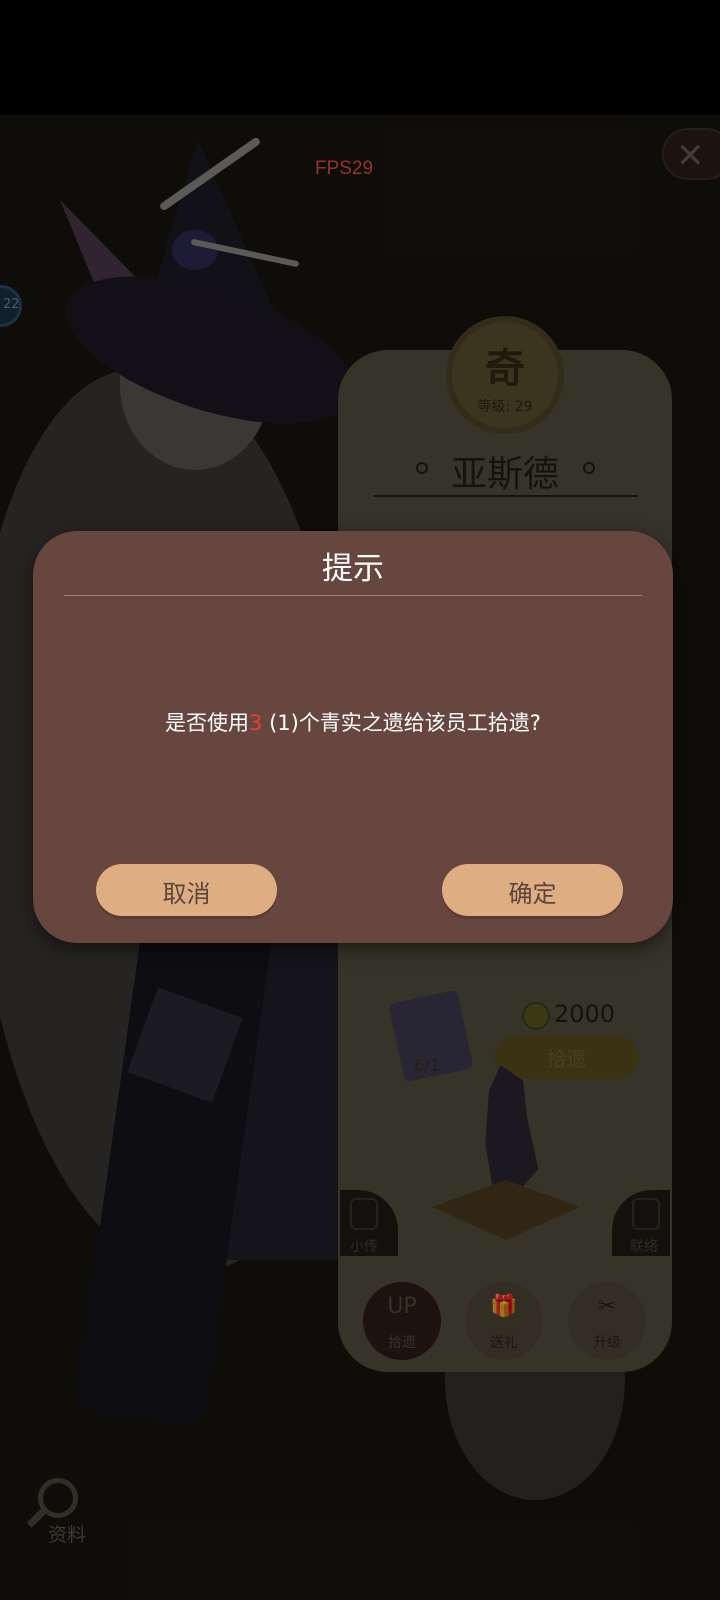 This screenshot has width=720, height=1600. Describe the element at coordinates (360, 57) in the screenshot. I see `status-bar` at that location.